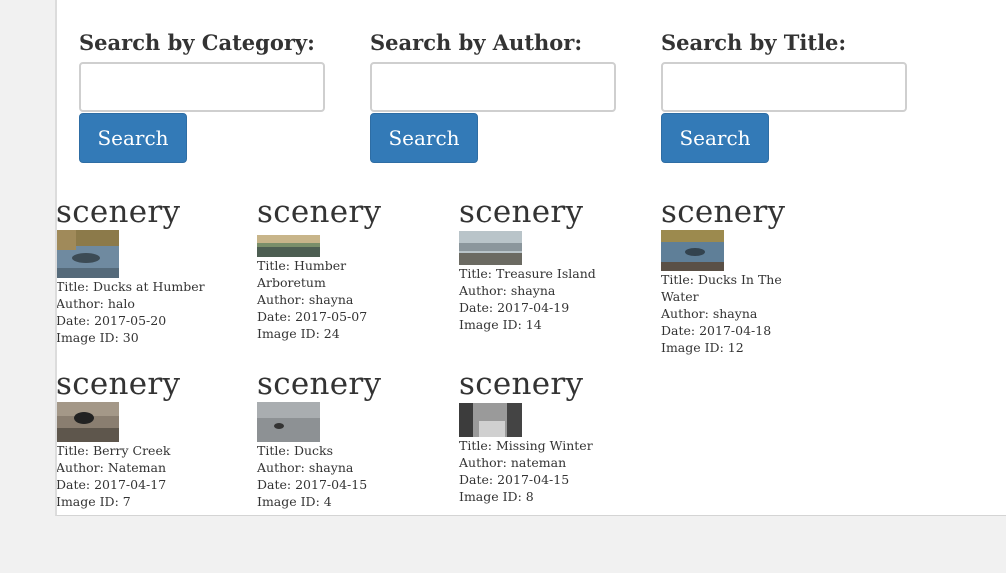 This screenshot has height=573, width=1006. Describe the element at coordinates (493, 87) in the screenshot. I see `author-search-input` at that location.